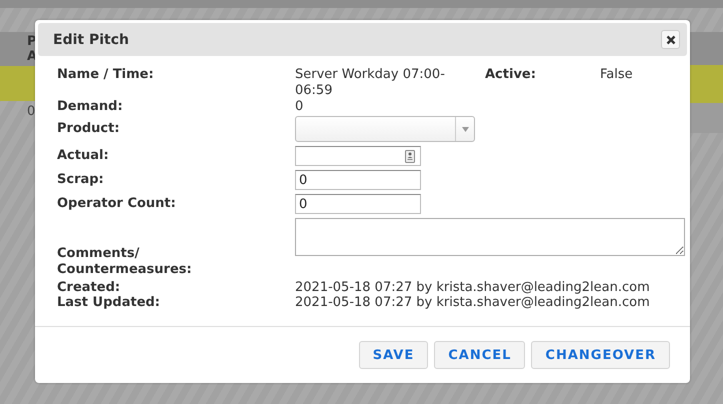 Image resolution: width=723 pixels, height=404 pixels. What do you see at coordinates (299, 107) in the screenshot?
I see `field-value: 0` at bounding box center [299, 107].